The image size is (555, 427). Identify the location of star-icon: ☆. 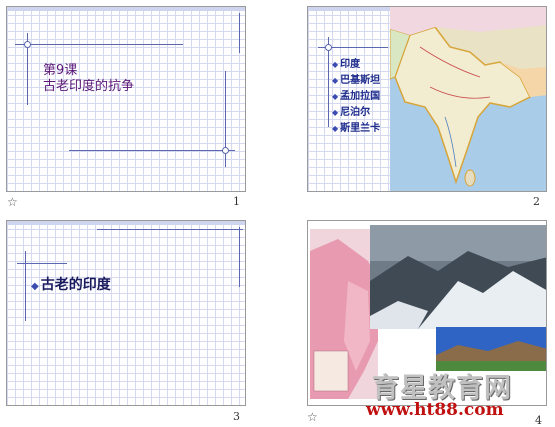
(12, 202).